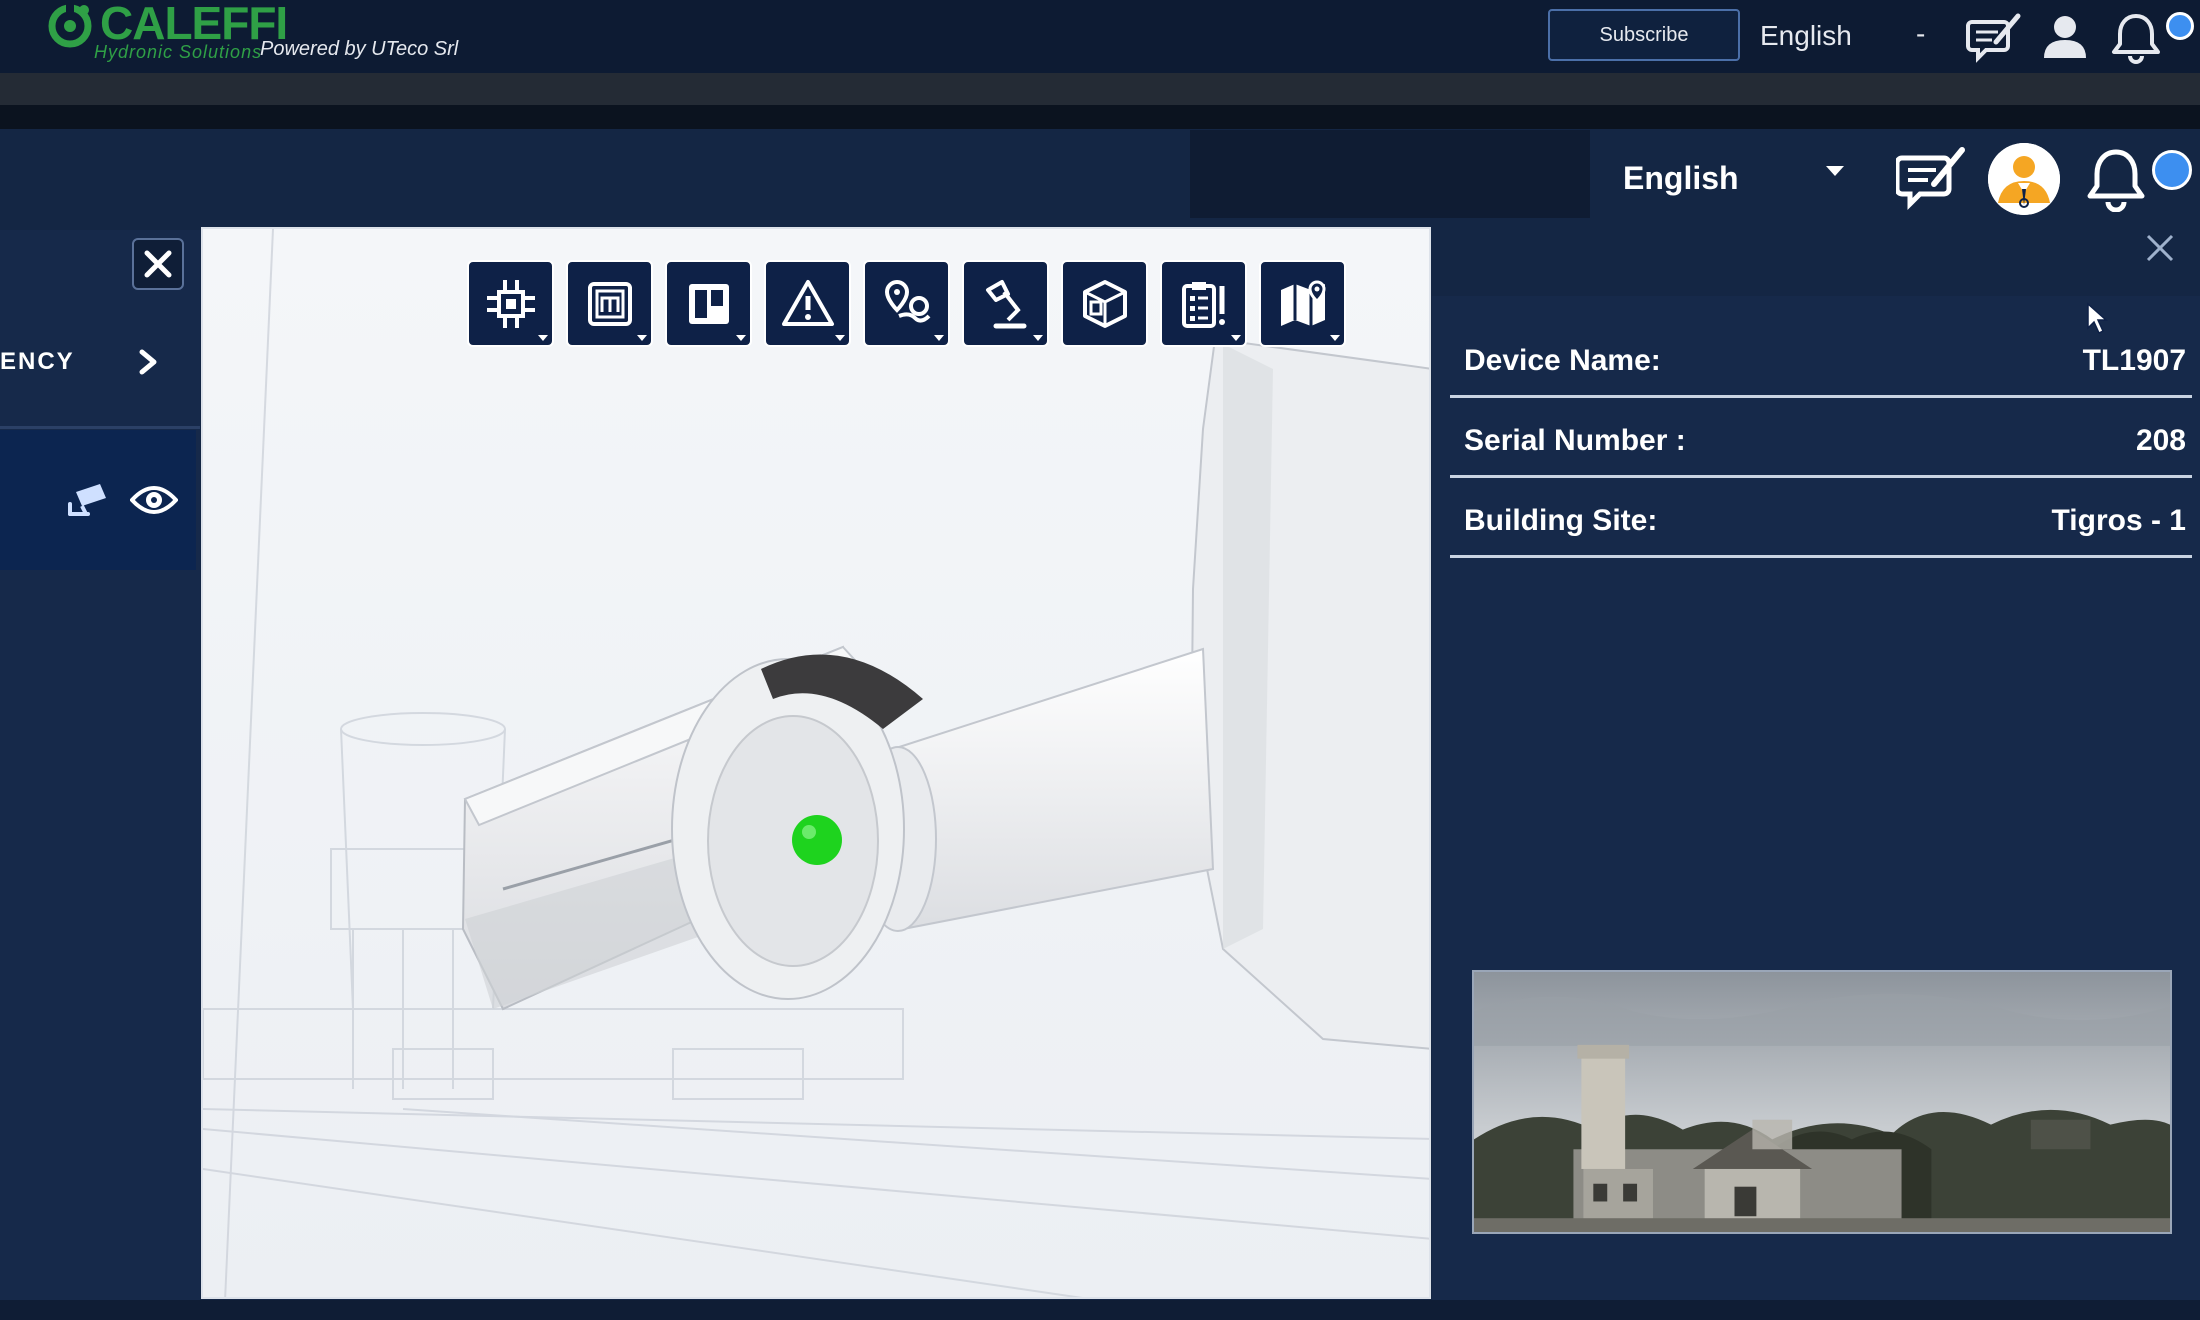  What do you see at coordinates (1100, 179) in the screenshot?
I see `app-header` at bounding box center [1100, 179].